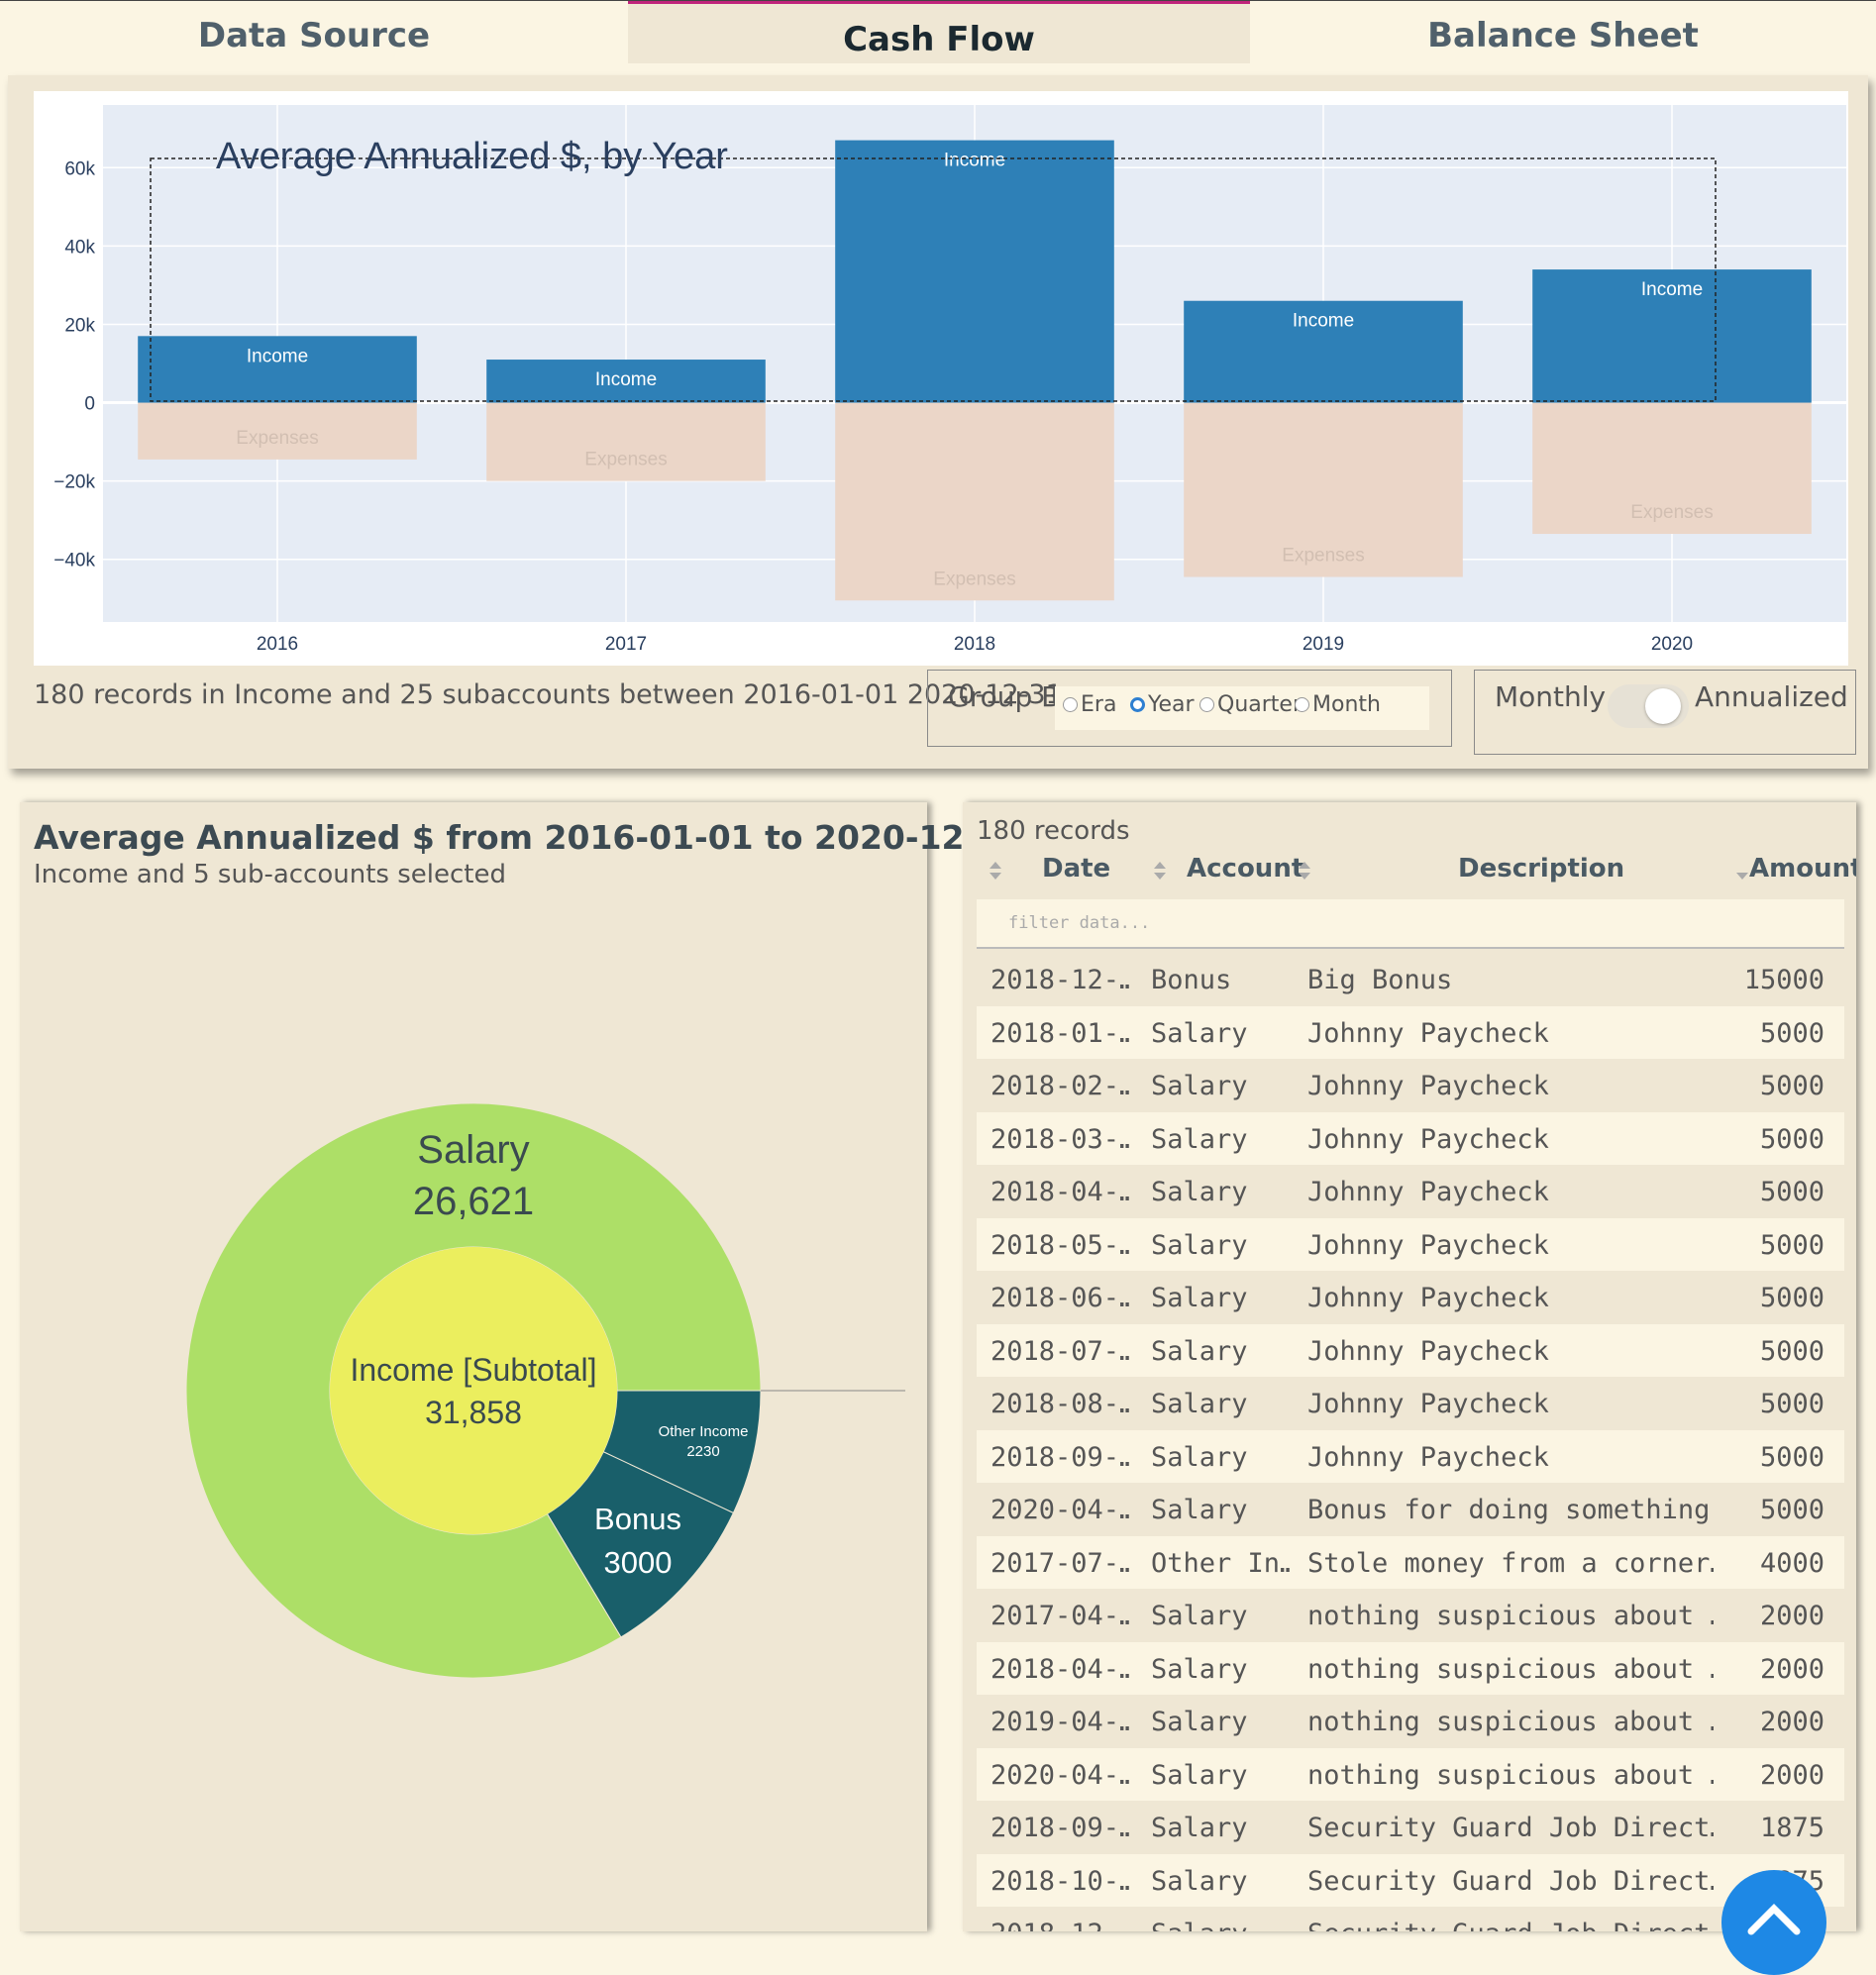 The height and width of the screenshot is (1975, 1876). I want to click on y-tick-label: 60k, so click(79, 169).